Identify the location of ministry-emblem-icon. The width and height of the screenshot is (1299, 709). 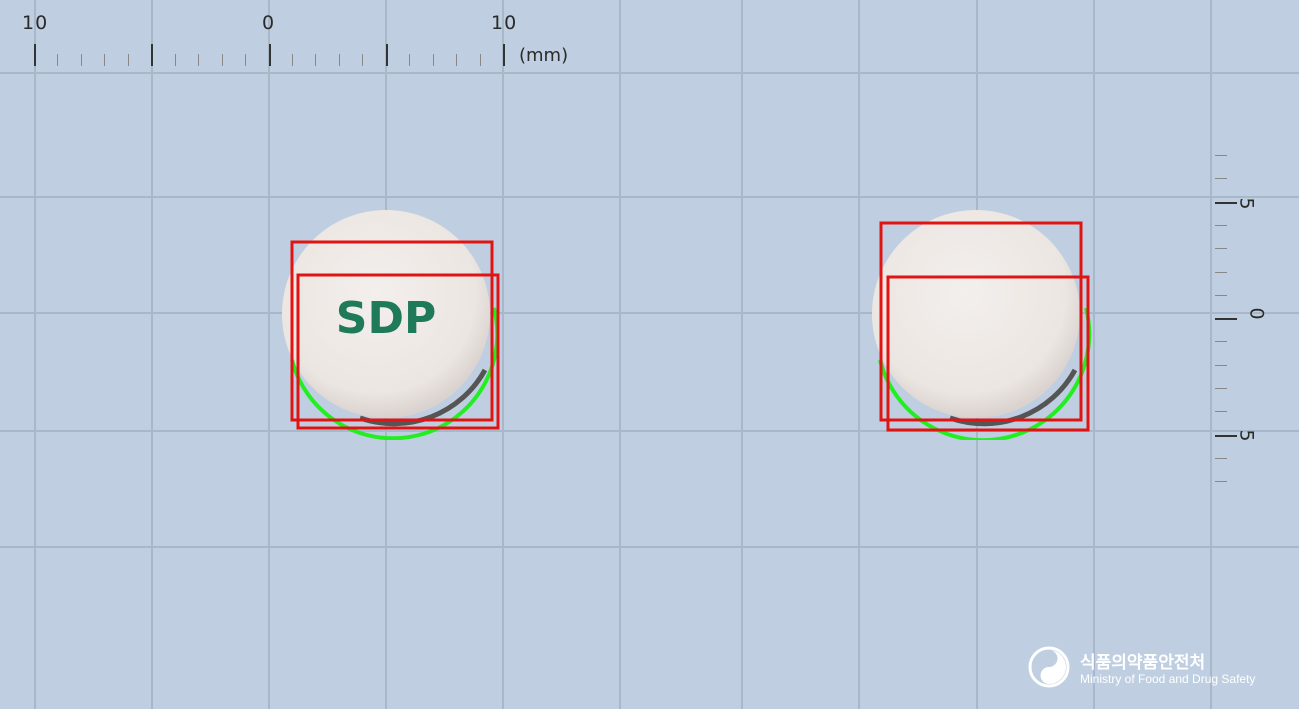
(1049, 667).